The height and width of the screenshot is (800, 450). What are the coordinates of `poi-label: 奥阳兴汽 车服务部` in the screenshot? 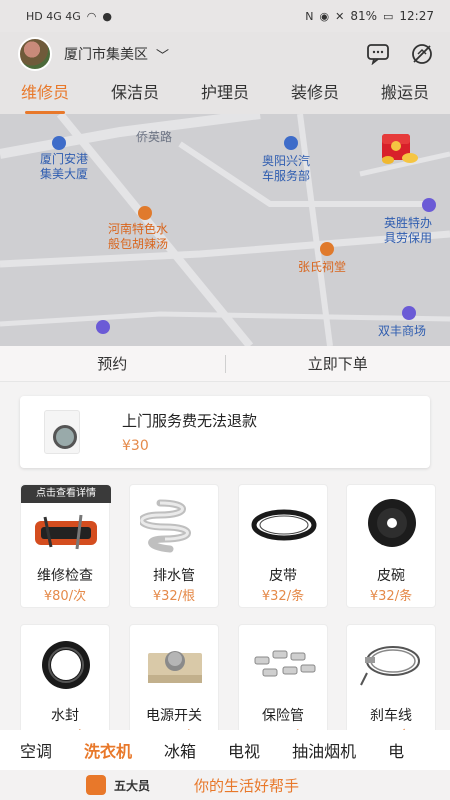 It's located at (286, 168).